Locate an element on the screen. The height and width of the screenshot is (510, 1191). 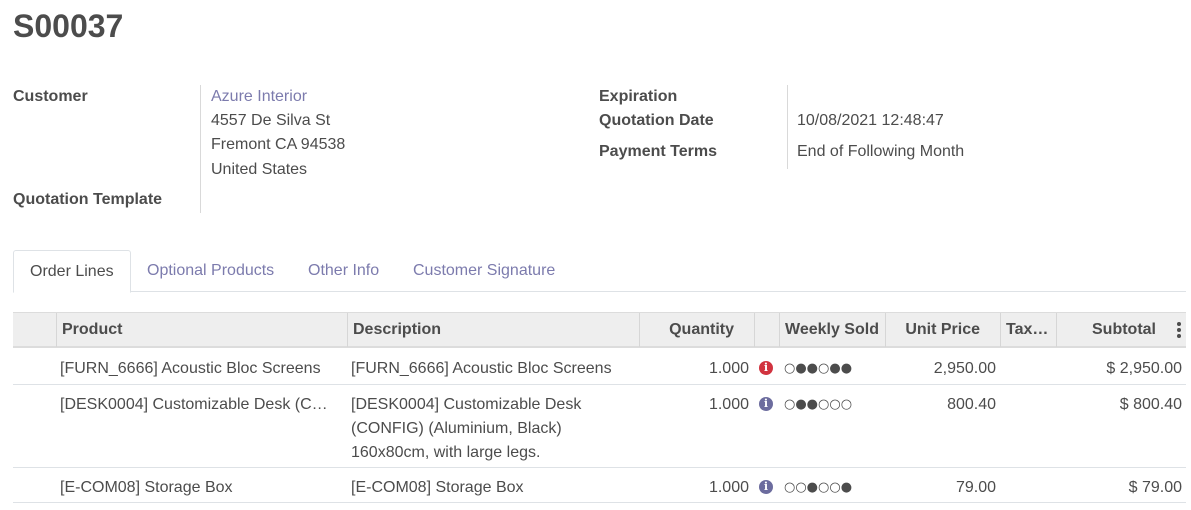
address-line-3: United States is located at coordinates (259, 169).